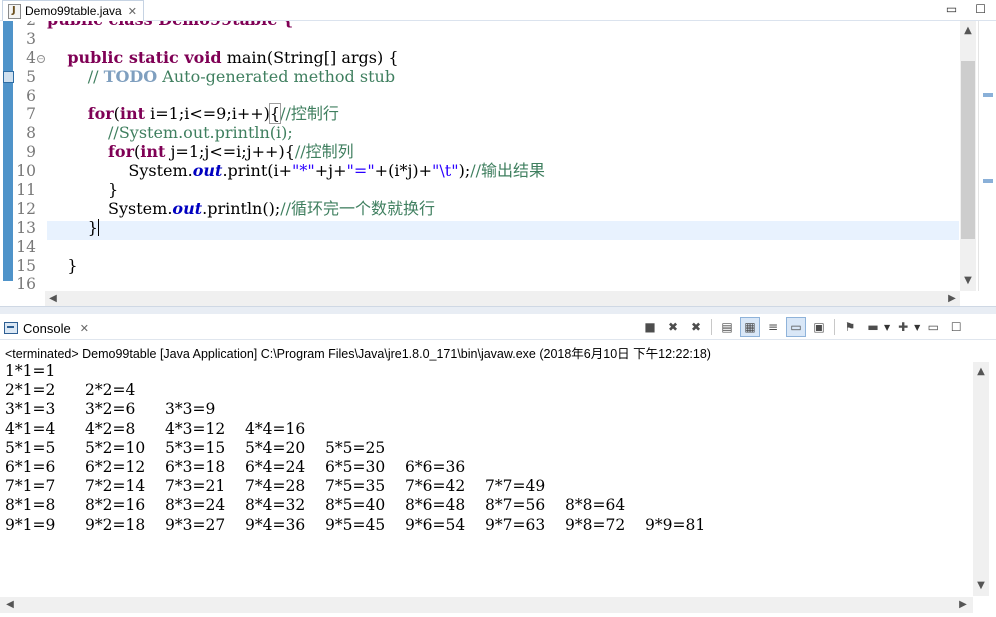 This screenshot has height=617, width=996. Describe the element at coordinates (903, 327) in the screenshot. I see `open-console-icon: ✚` at that location.